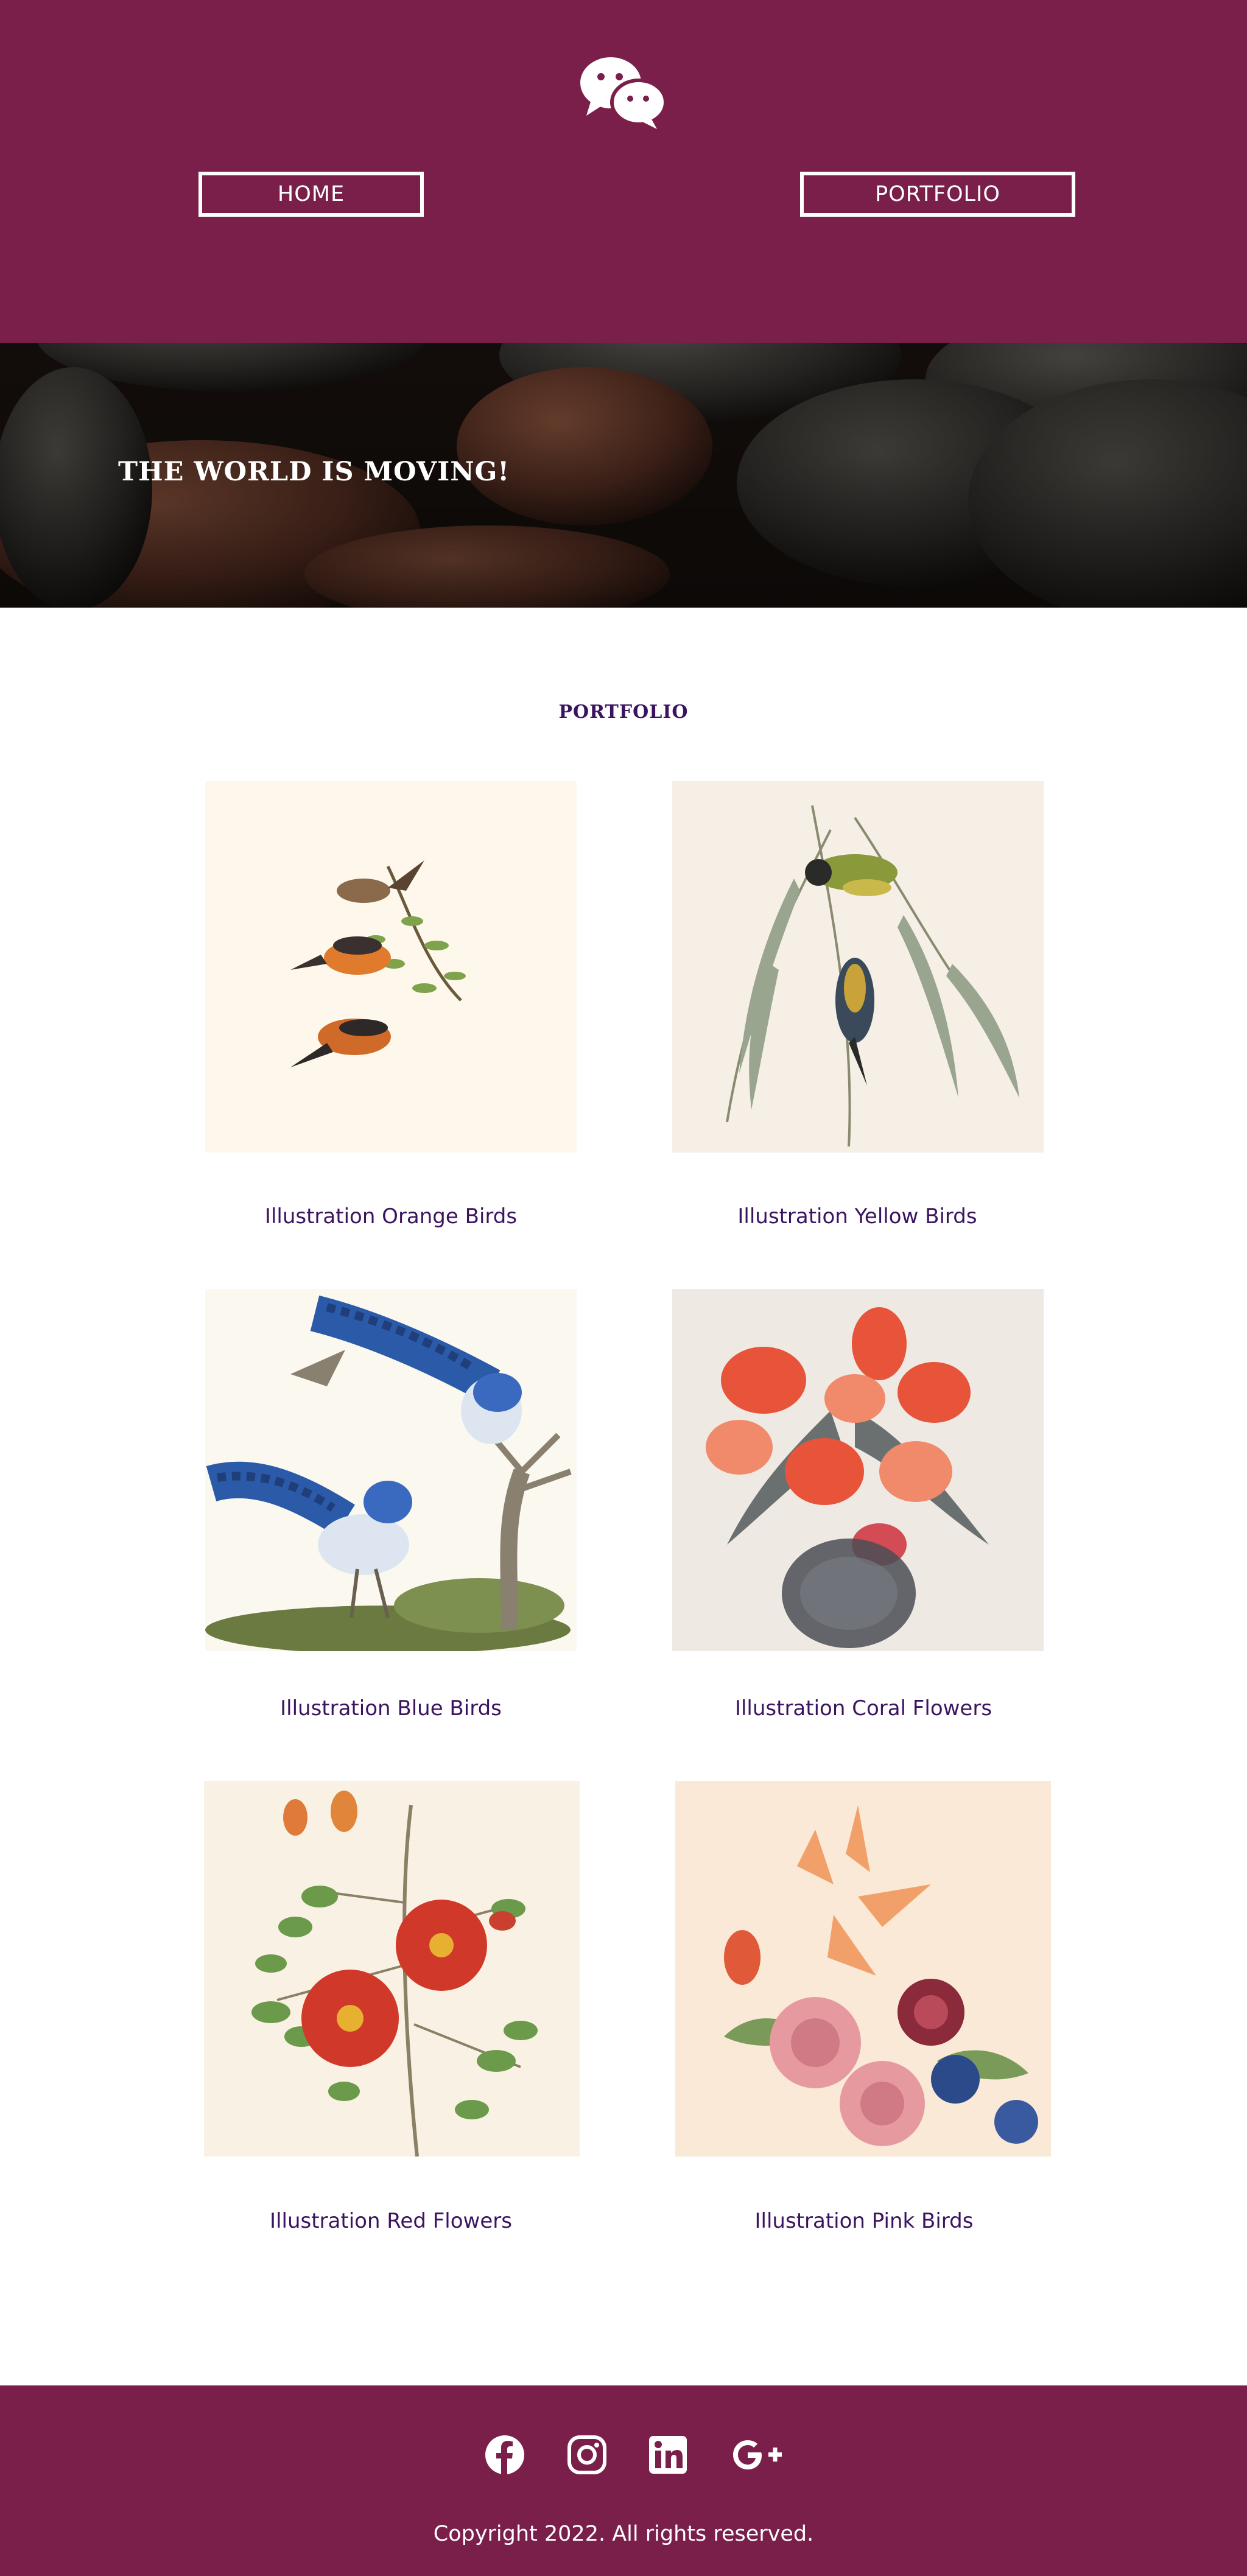  Describe the element at coordinates (623, 92) in the screenshot. I see `wechat-icon` at that location.